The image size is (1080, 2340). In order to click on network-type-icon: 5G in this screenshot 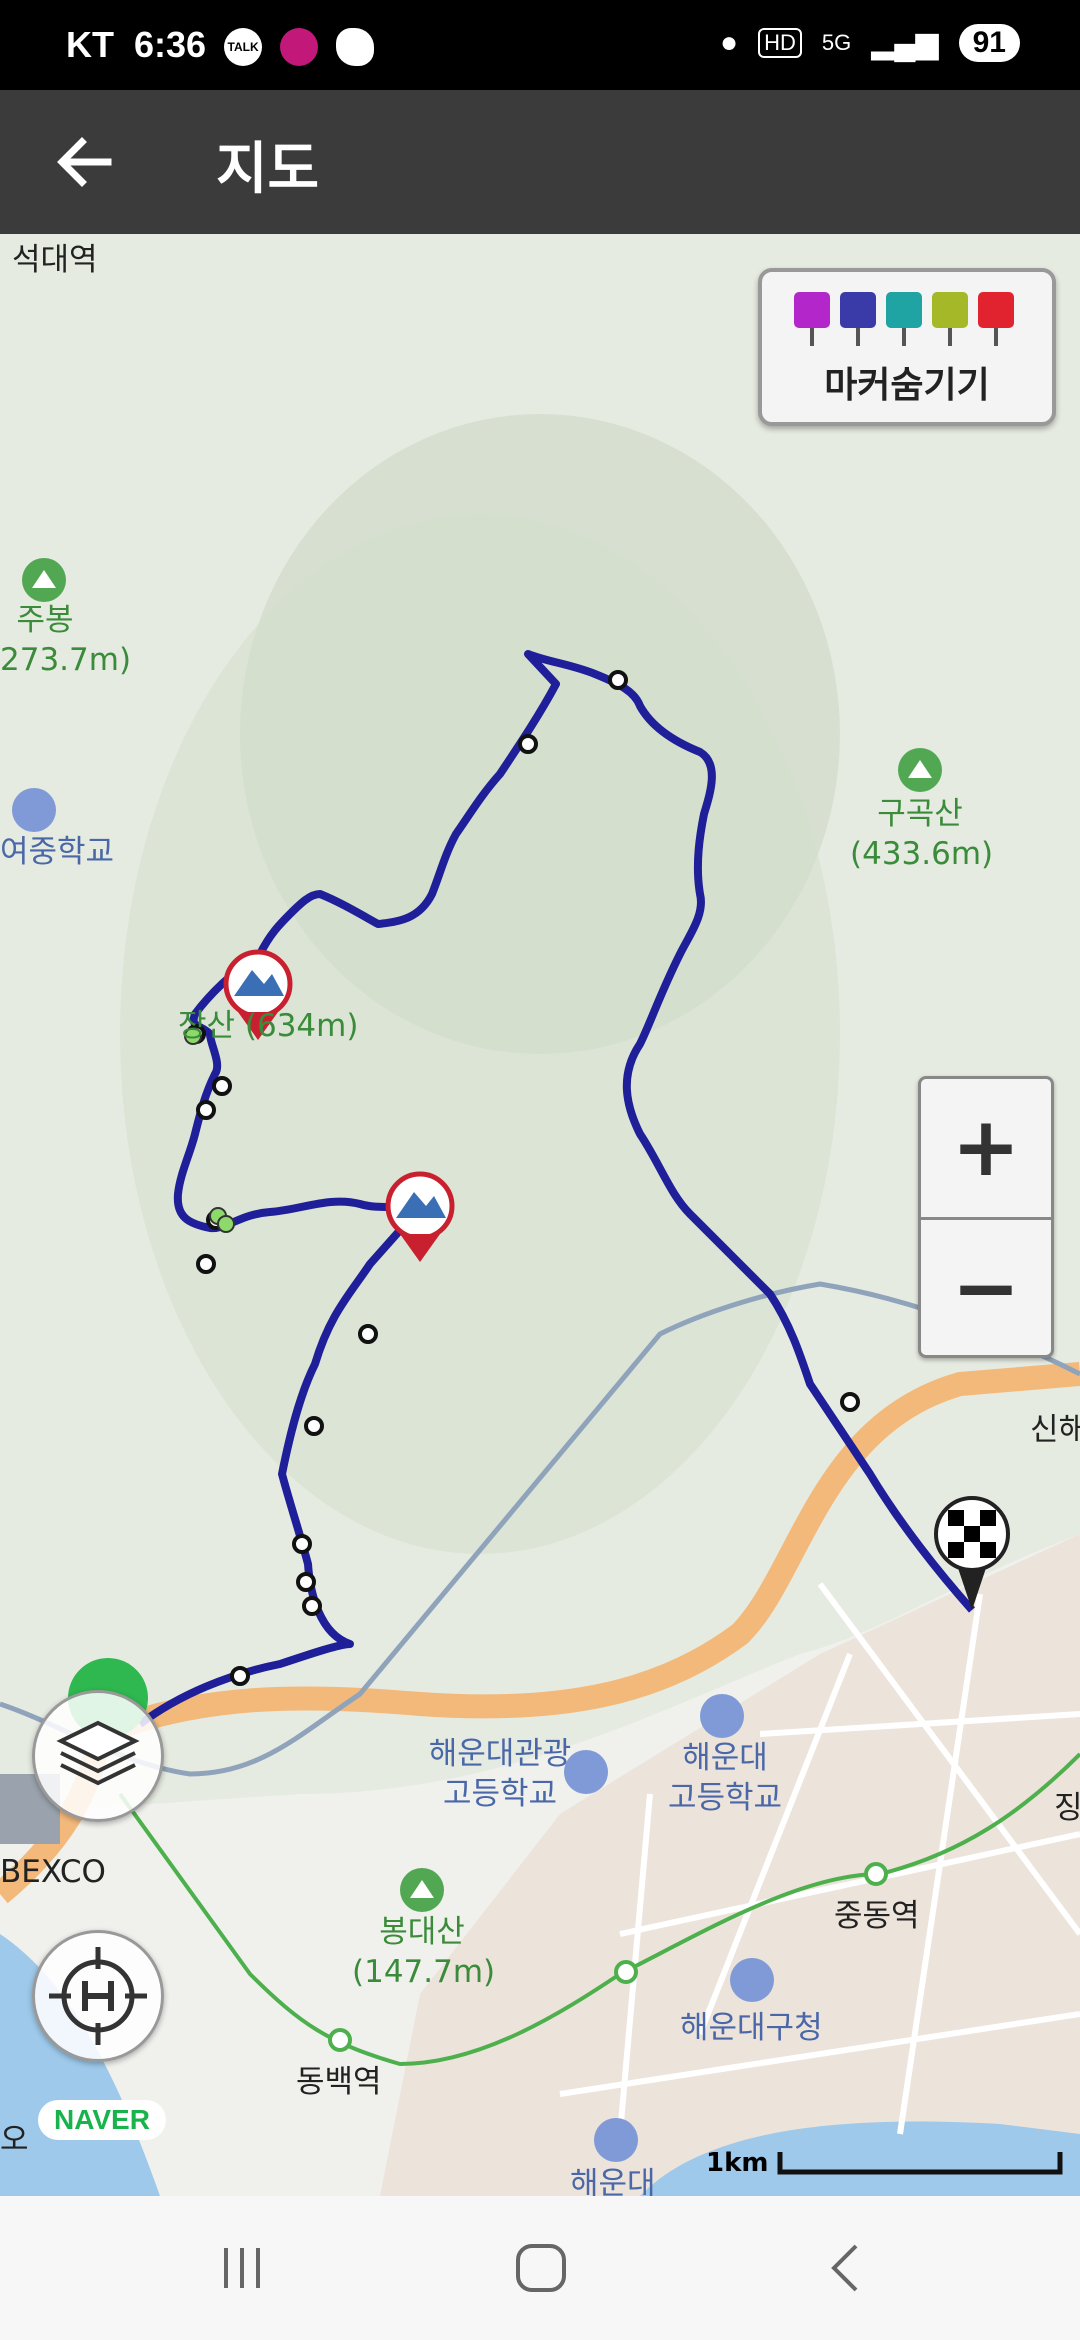, I will do `click(836, 42)`.